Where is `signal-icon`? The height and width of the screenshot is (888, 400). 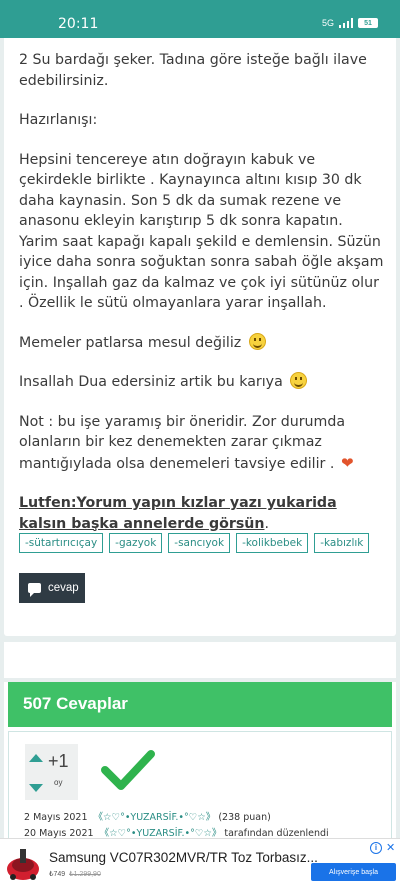
signal-icon is located at coordinates (346, 23).